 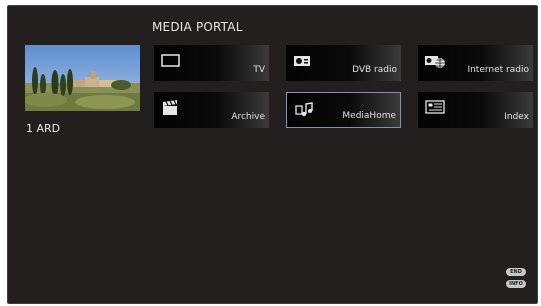 I want to click on tile-tv: TV, so click(x=211, y=63).